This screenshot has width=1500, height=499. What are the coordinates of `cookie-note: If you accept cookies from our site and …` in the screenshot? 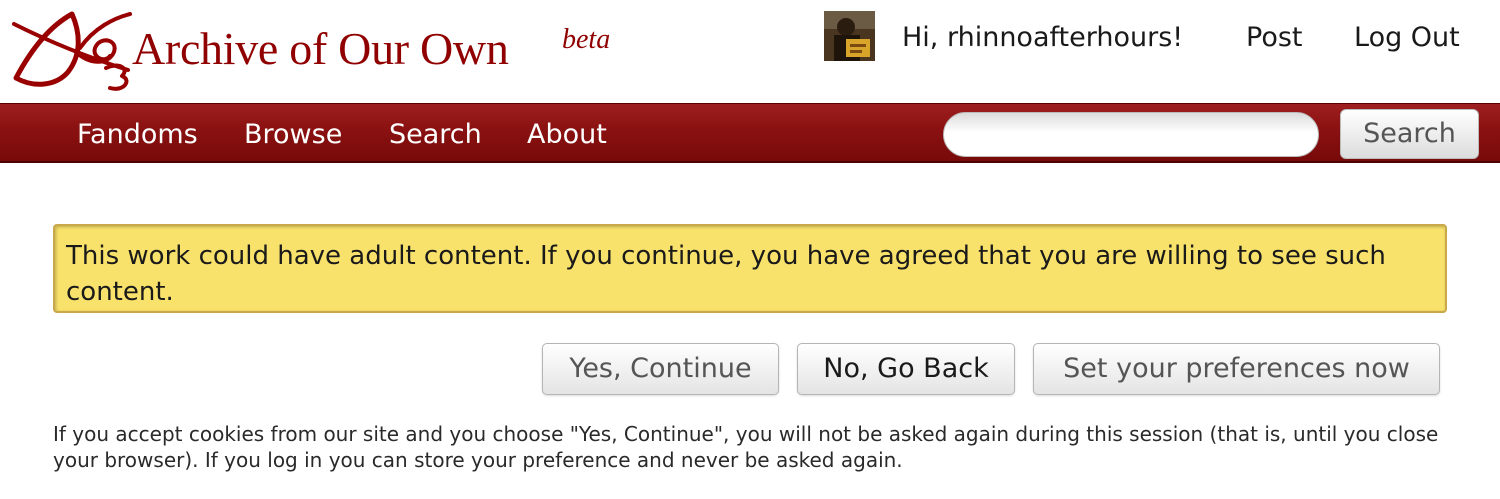 It's located at (746, 447).